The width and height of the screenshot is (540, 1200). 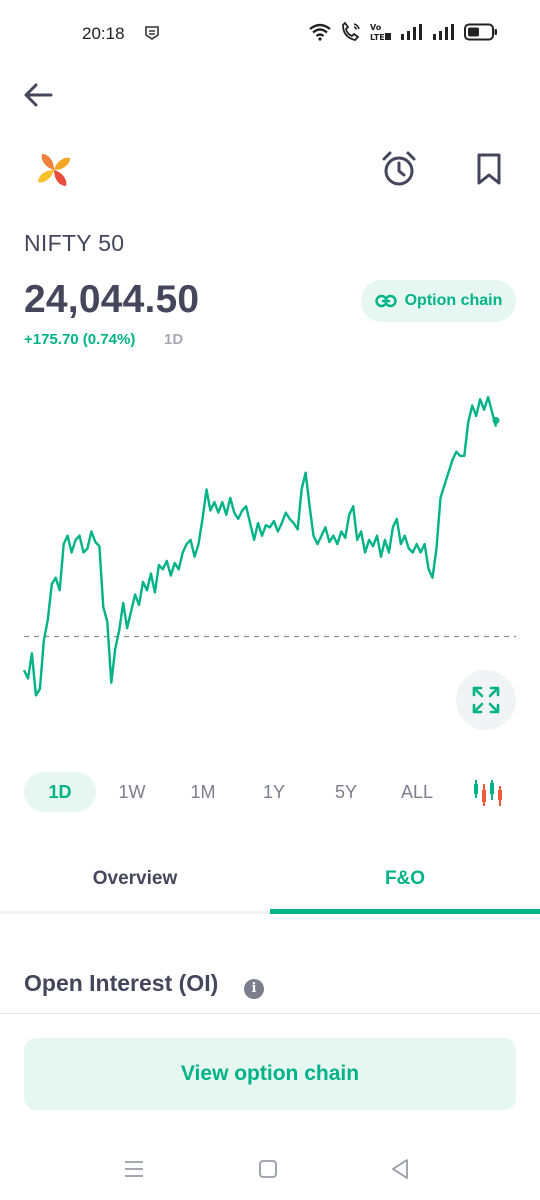 What do you see at coordinates (385, 301) in the screenshot?
I see `link-icon` at bounding box center [385, 301].